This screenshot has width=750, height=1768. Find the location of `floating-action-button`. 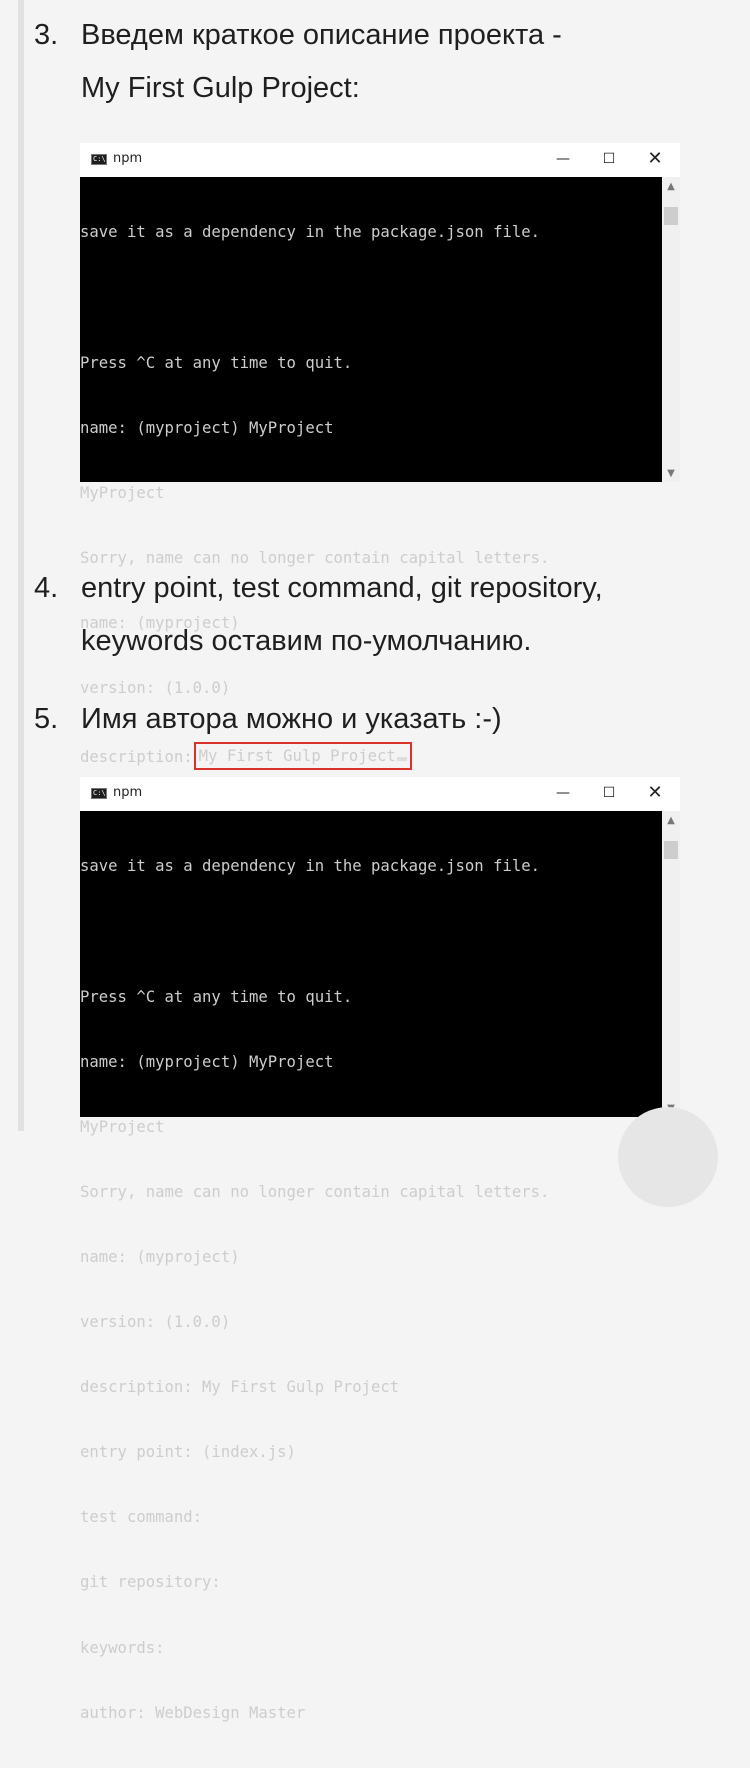

floating-action-button is located at coordinates (668, 1157).